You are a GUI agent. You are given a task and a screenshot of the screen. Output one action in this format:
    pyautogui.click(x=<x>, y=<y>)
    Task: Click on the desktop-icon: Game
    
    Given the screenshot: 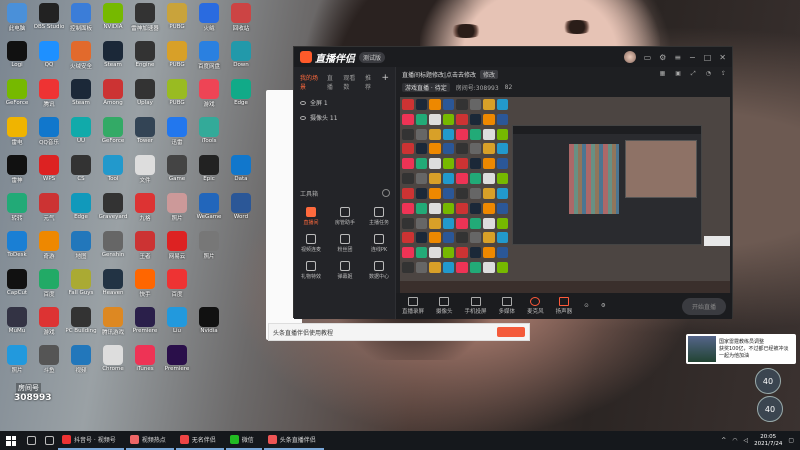 What is the action you would take?
    pyautogui.click(x=177, y=168)
    